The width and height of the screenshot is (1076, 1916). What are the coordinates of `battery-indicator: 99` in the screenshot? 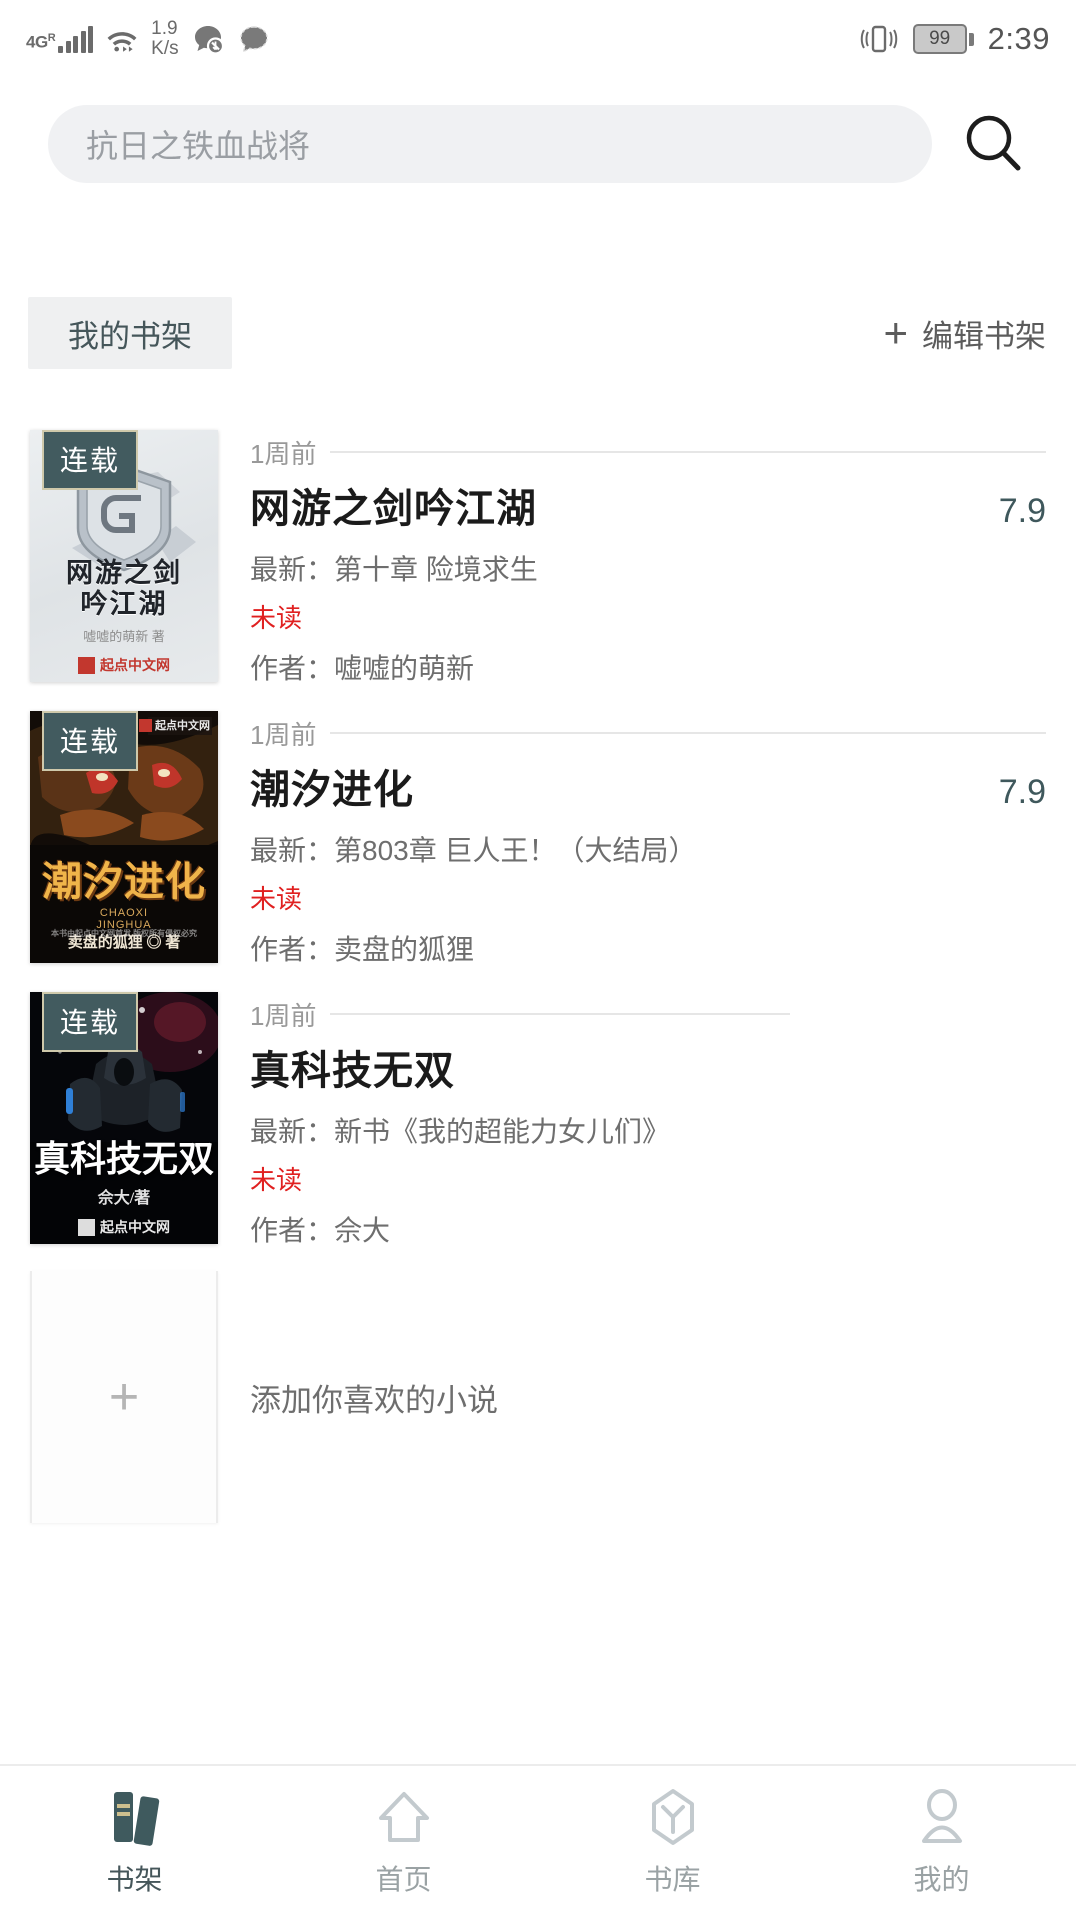 It's located at (943, 39).